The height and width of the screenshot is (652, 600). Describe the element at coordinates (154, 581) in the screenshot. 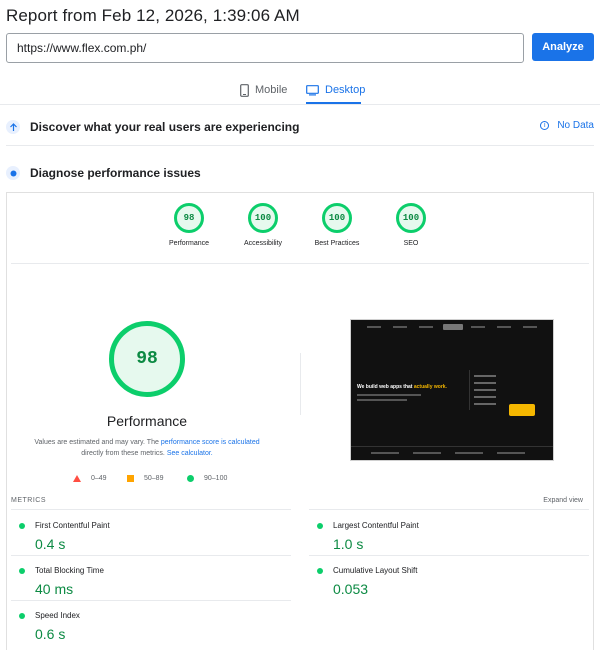

I see `metric-tbt: Total Blocking Time 40 ms` at that location.